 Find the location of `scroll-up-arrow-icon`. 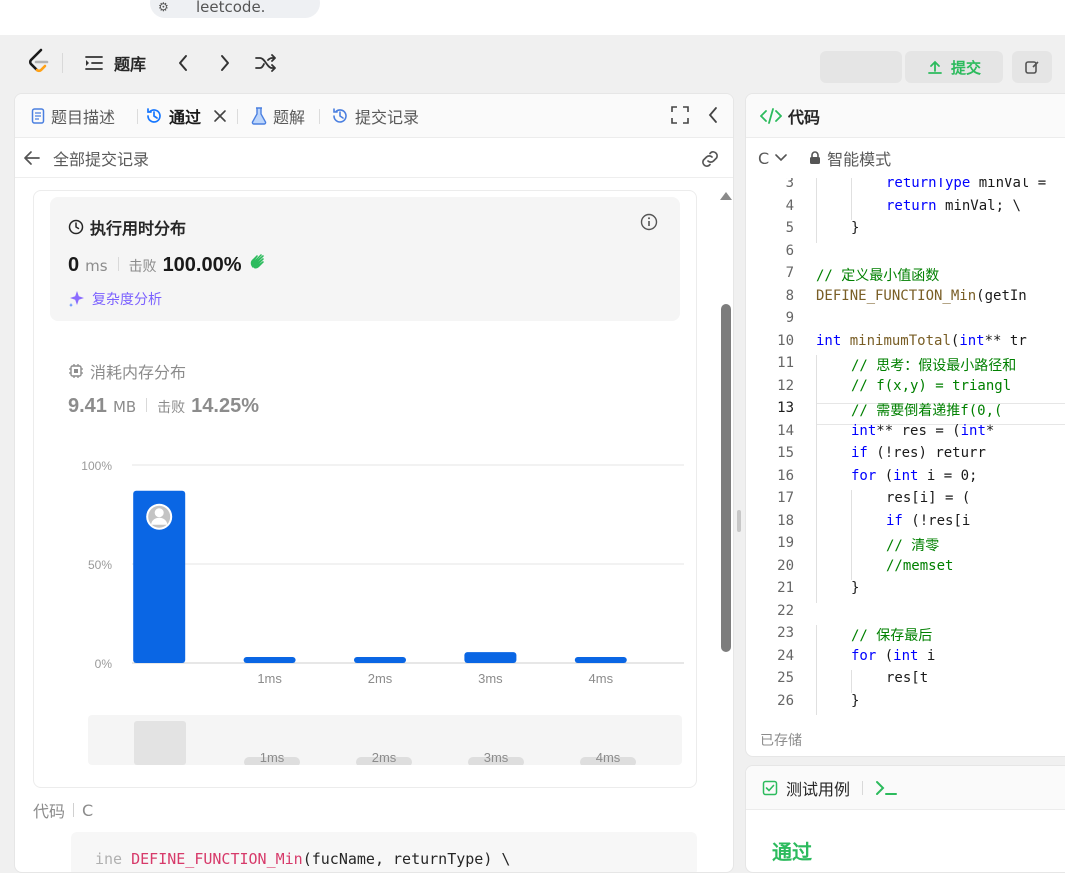

scroll-up-arrow-icon is located at coordinates (726, 196).